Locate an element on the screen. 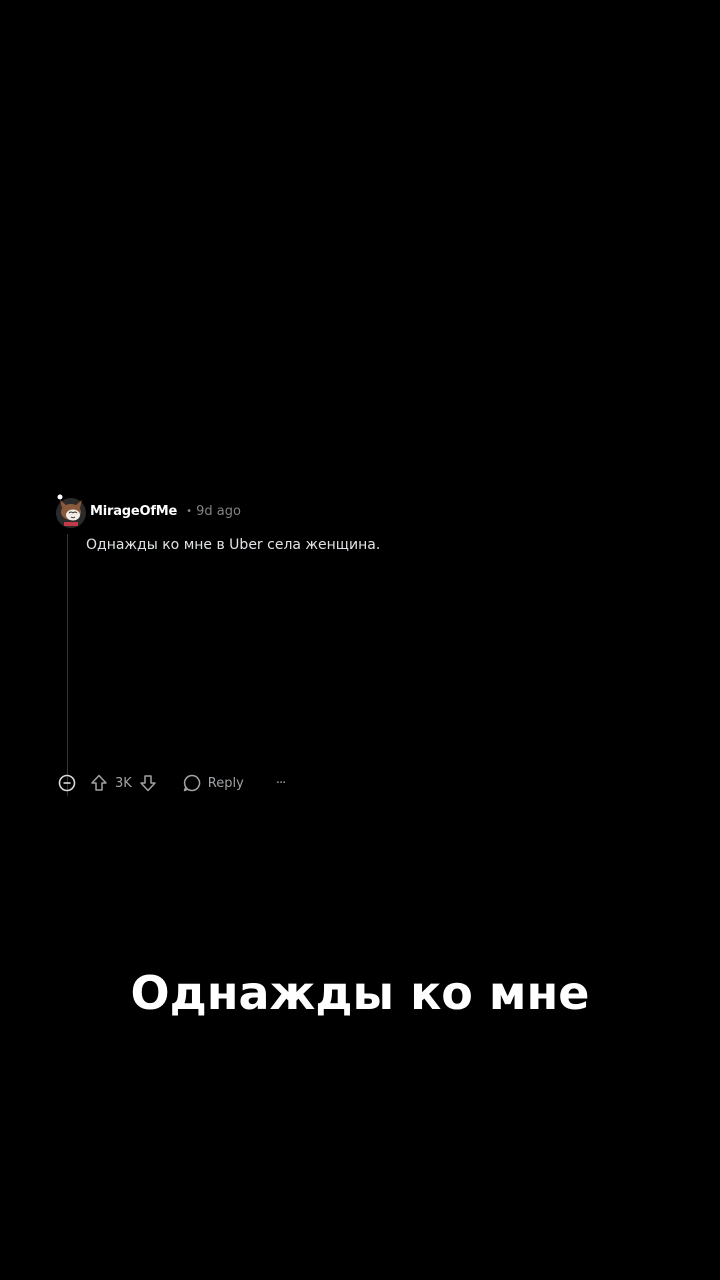  avatar is located at coordinates (71, 511).